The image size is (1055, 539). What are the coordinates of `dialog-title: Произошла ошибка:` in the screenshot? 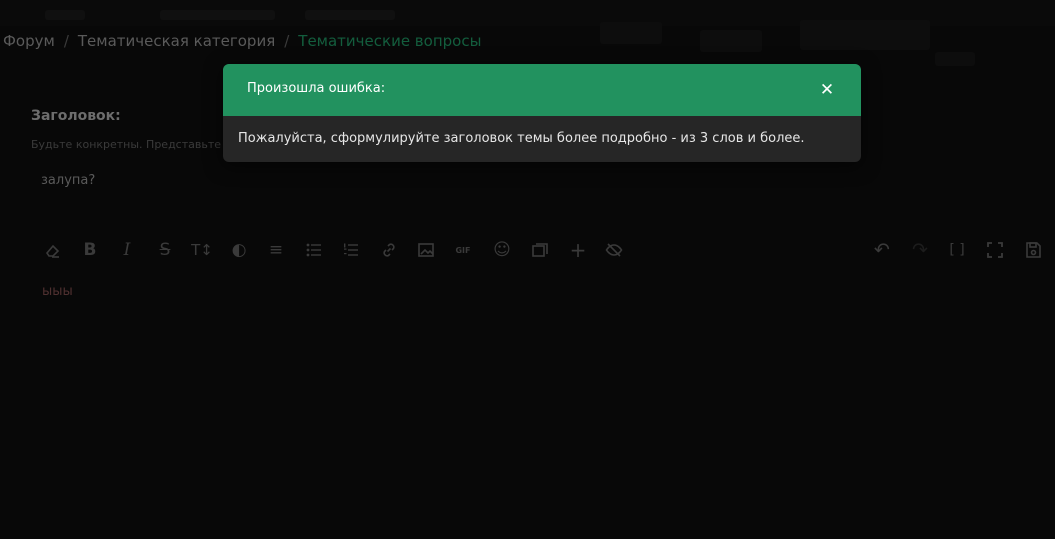 It's located at (316, 88).